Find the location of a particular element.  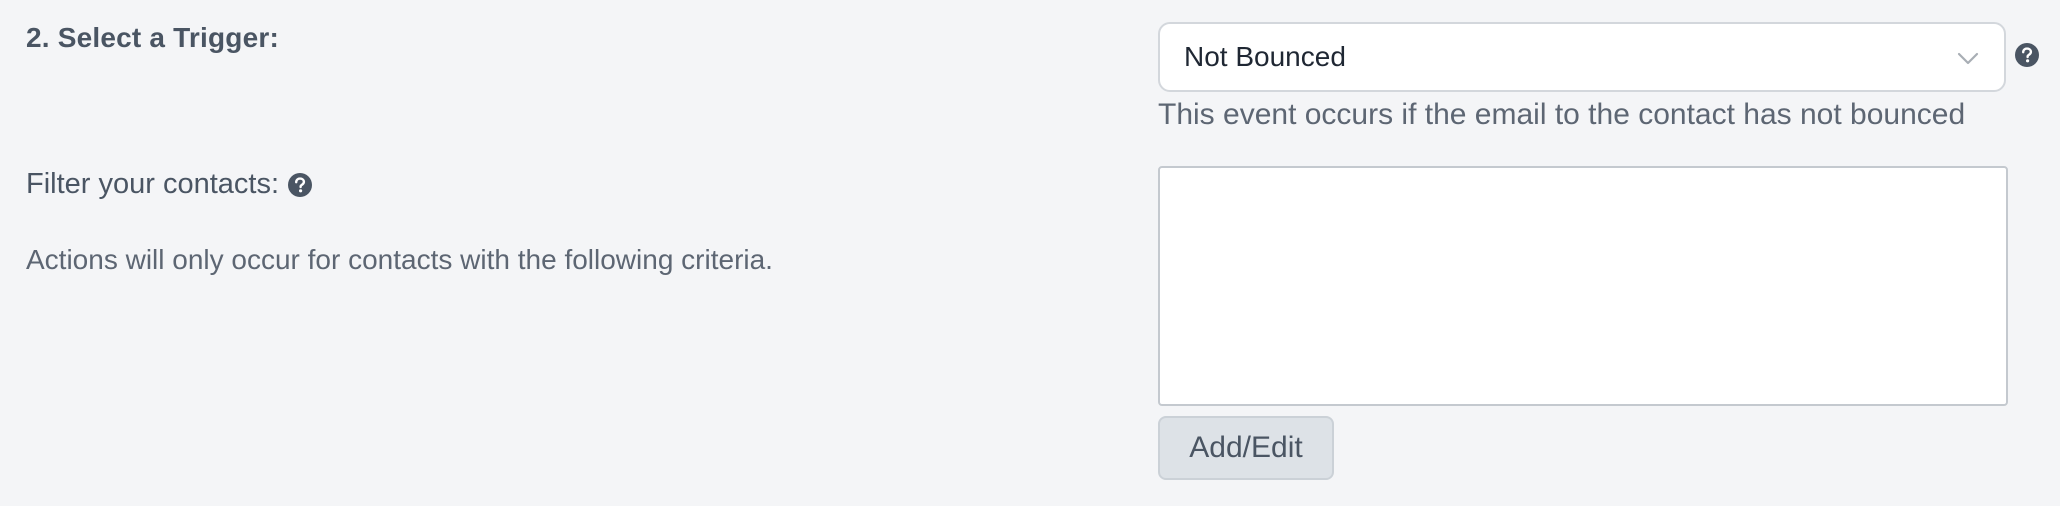

trigger-select: Not Bounced is located at coordinates (1582, 57).